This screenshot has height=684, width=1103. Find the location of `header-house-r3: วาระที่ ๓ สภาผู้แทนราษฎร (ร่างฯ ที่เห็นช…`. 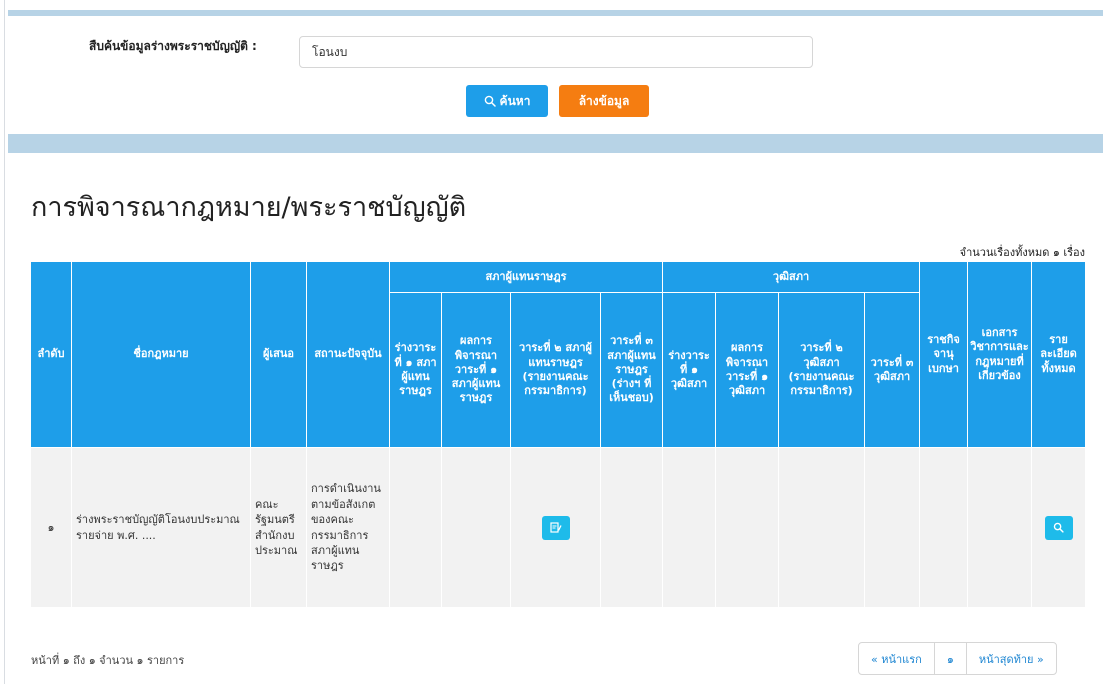

header-house-r3: วาระที่ ๓ สภาผู้แทนราษฎร (ร่างฯ ที่เห็นช… is located at coordinates (631, 370).